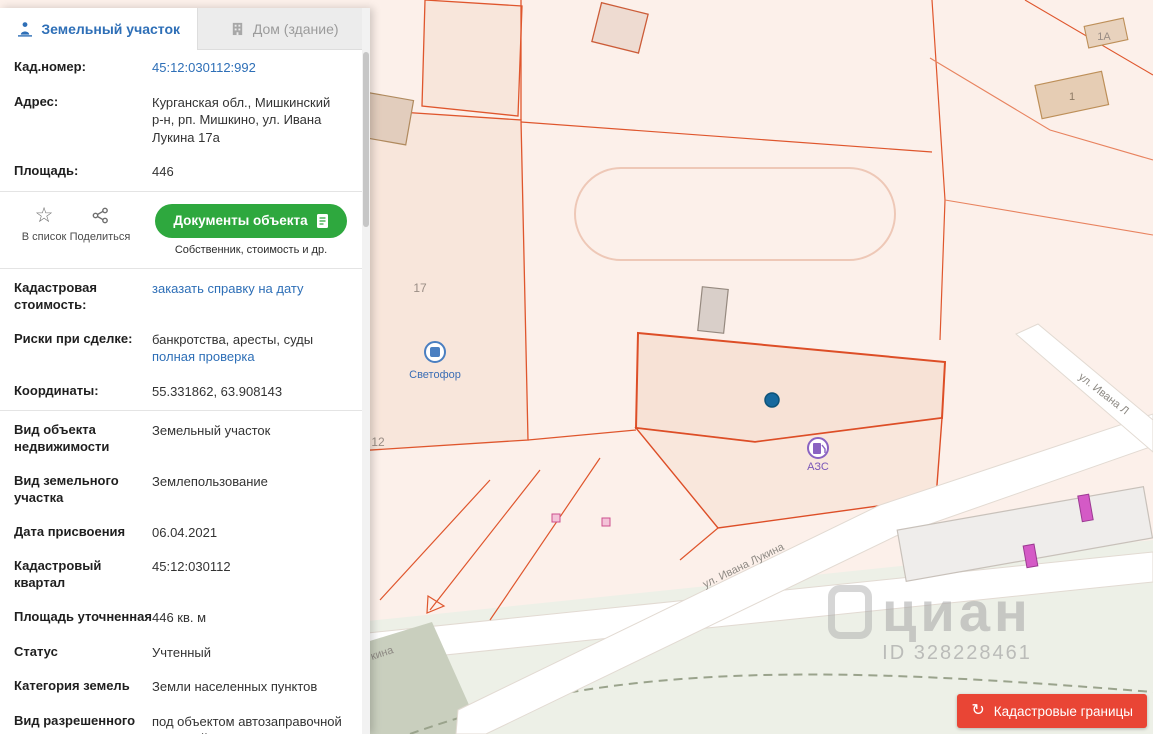  I want to click on store-label: Светофор, so click(435, 375).